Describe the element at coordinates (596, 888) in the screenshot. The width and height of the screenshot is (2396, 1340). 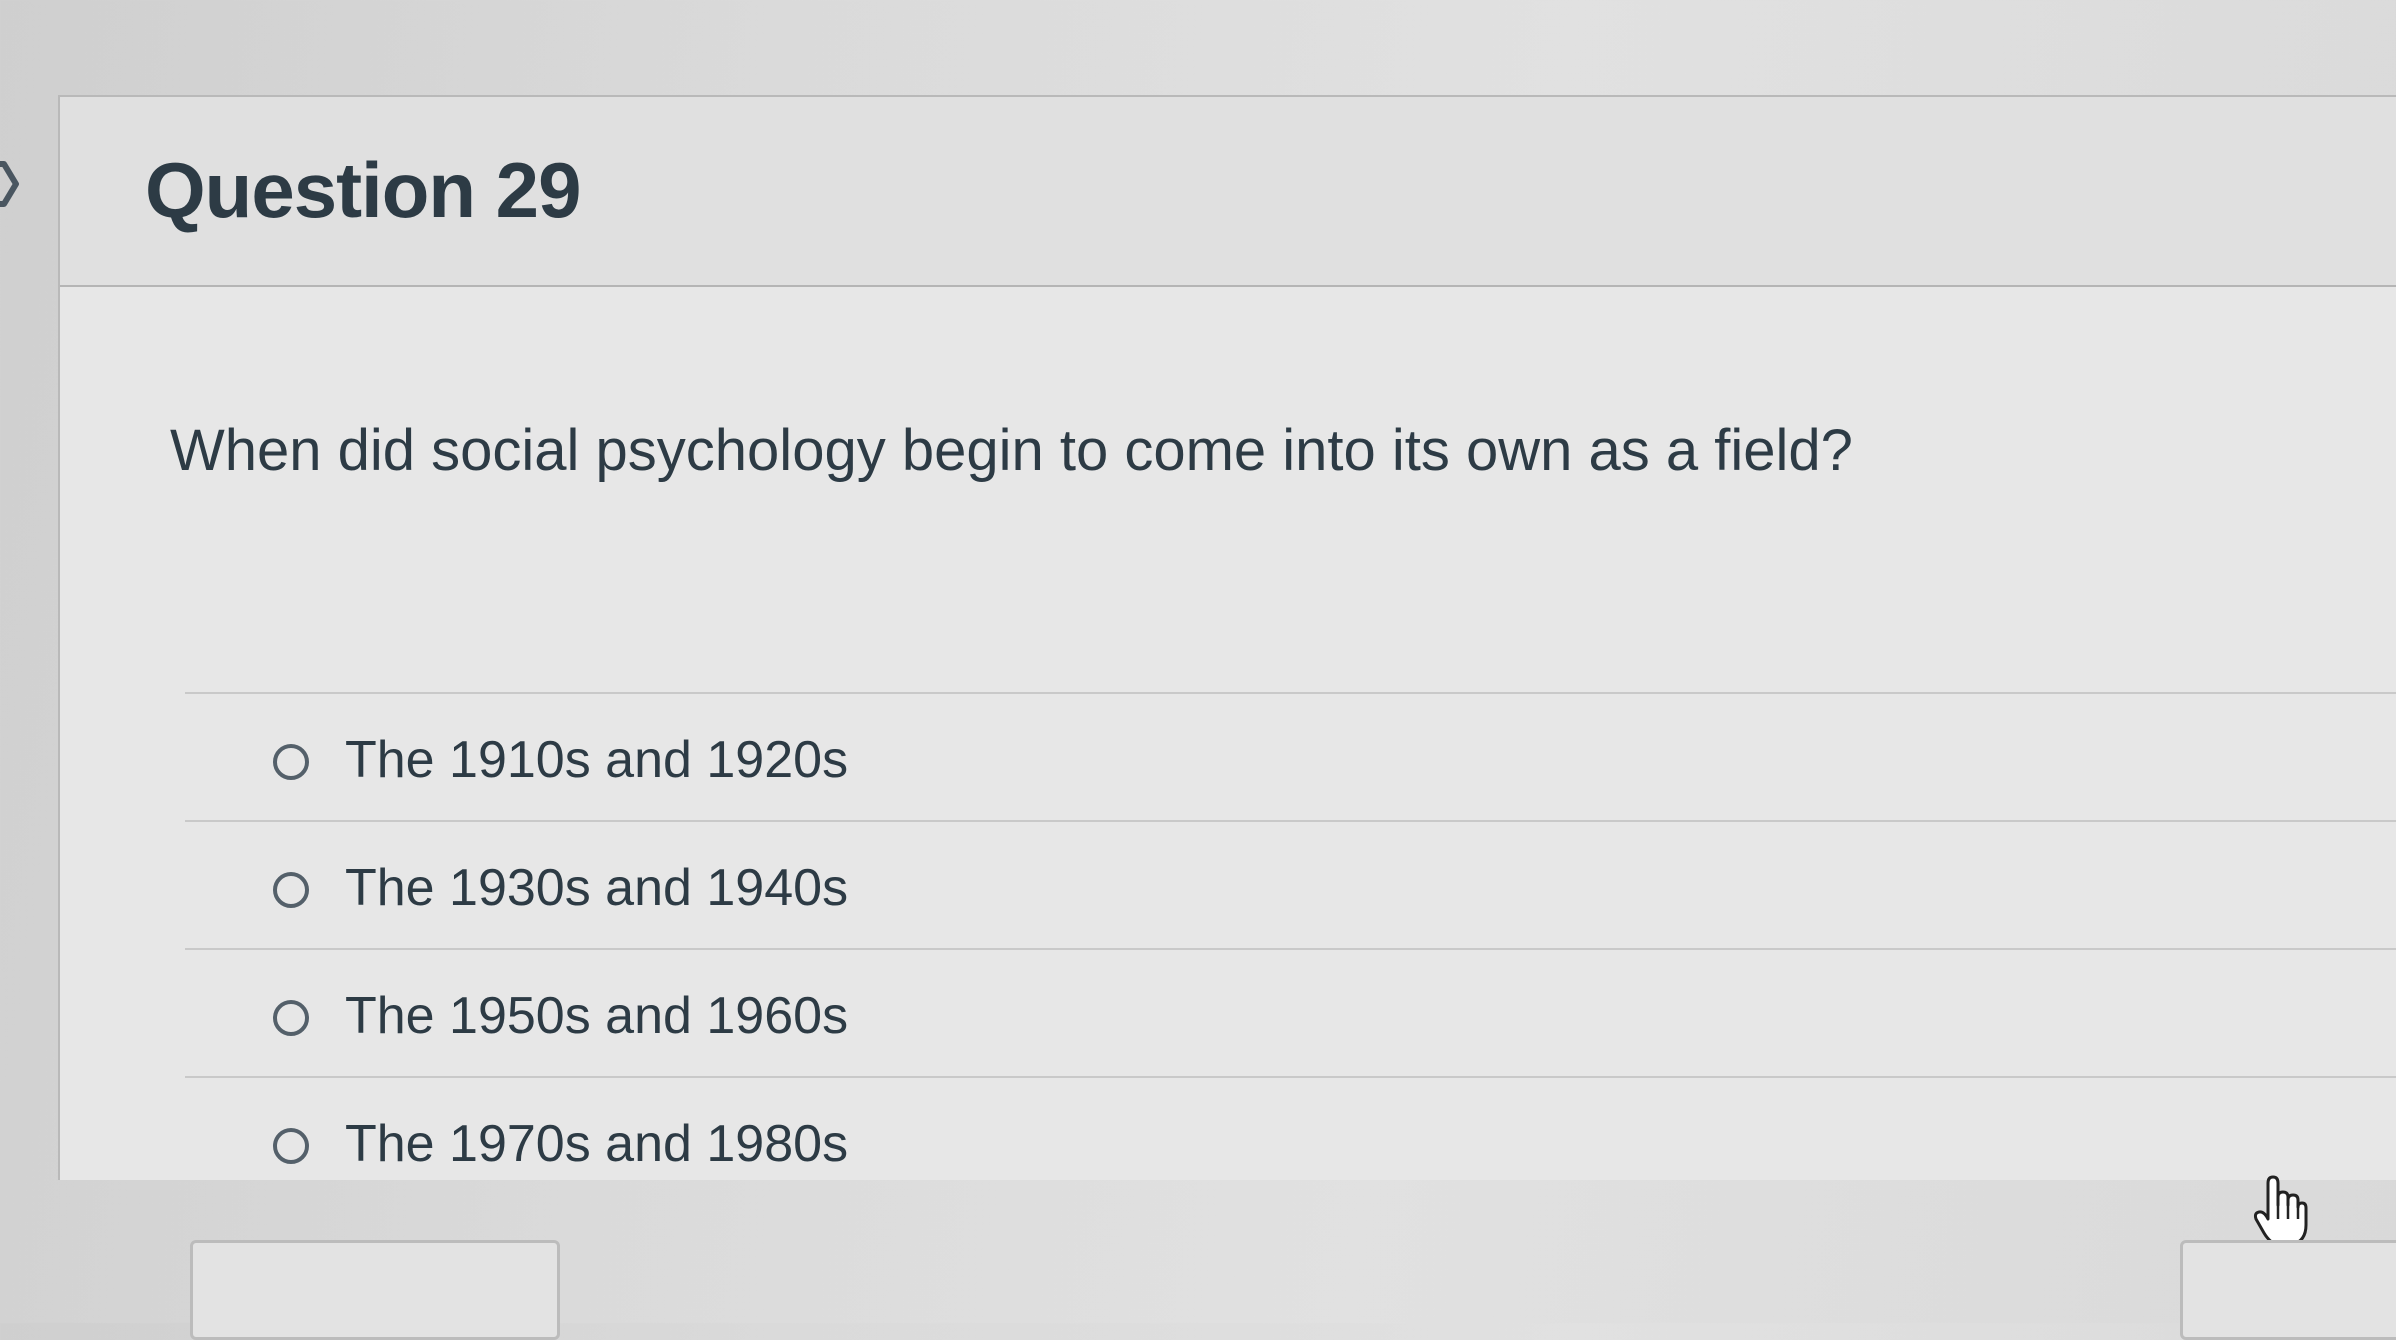
I see `answer-label: The 1930s and 1940s` at that location.